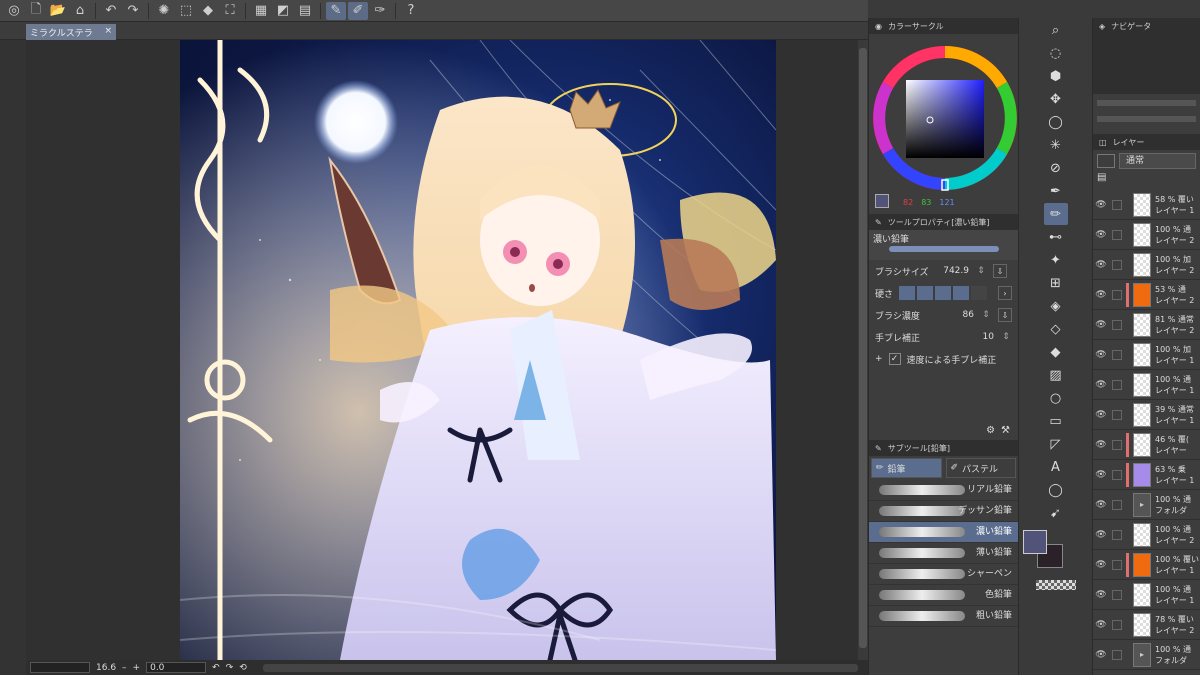 The width and height of the screenshot is (1200, 675). What do you see at coordinates (980, 468) in the screenshot?
I see `tab-pastel: ✐ パステル` at bounding box center [980, 468].